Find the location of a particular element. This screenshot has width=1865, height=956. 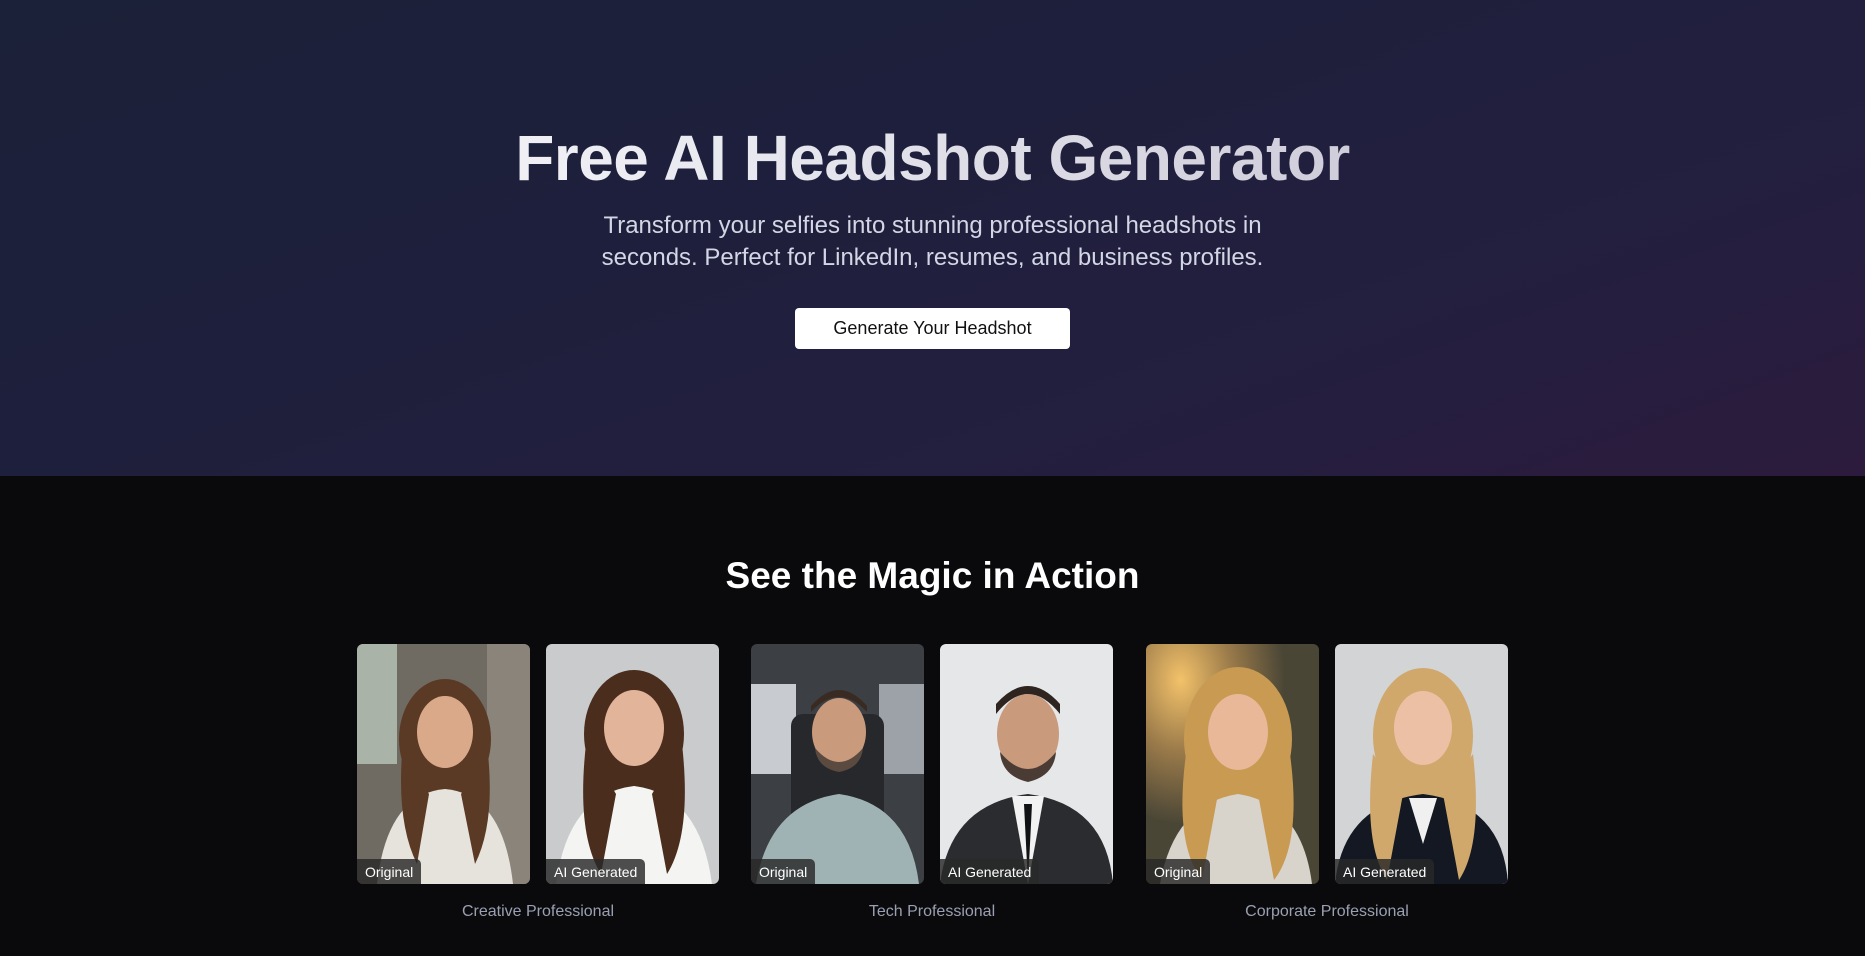

selfie-woman-blonde-image is located at coordinates (1232, 764).